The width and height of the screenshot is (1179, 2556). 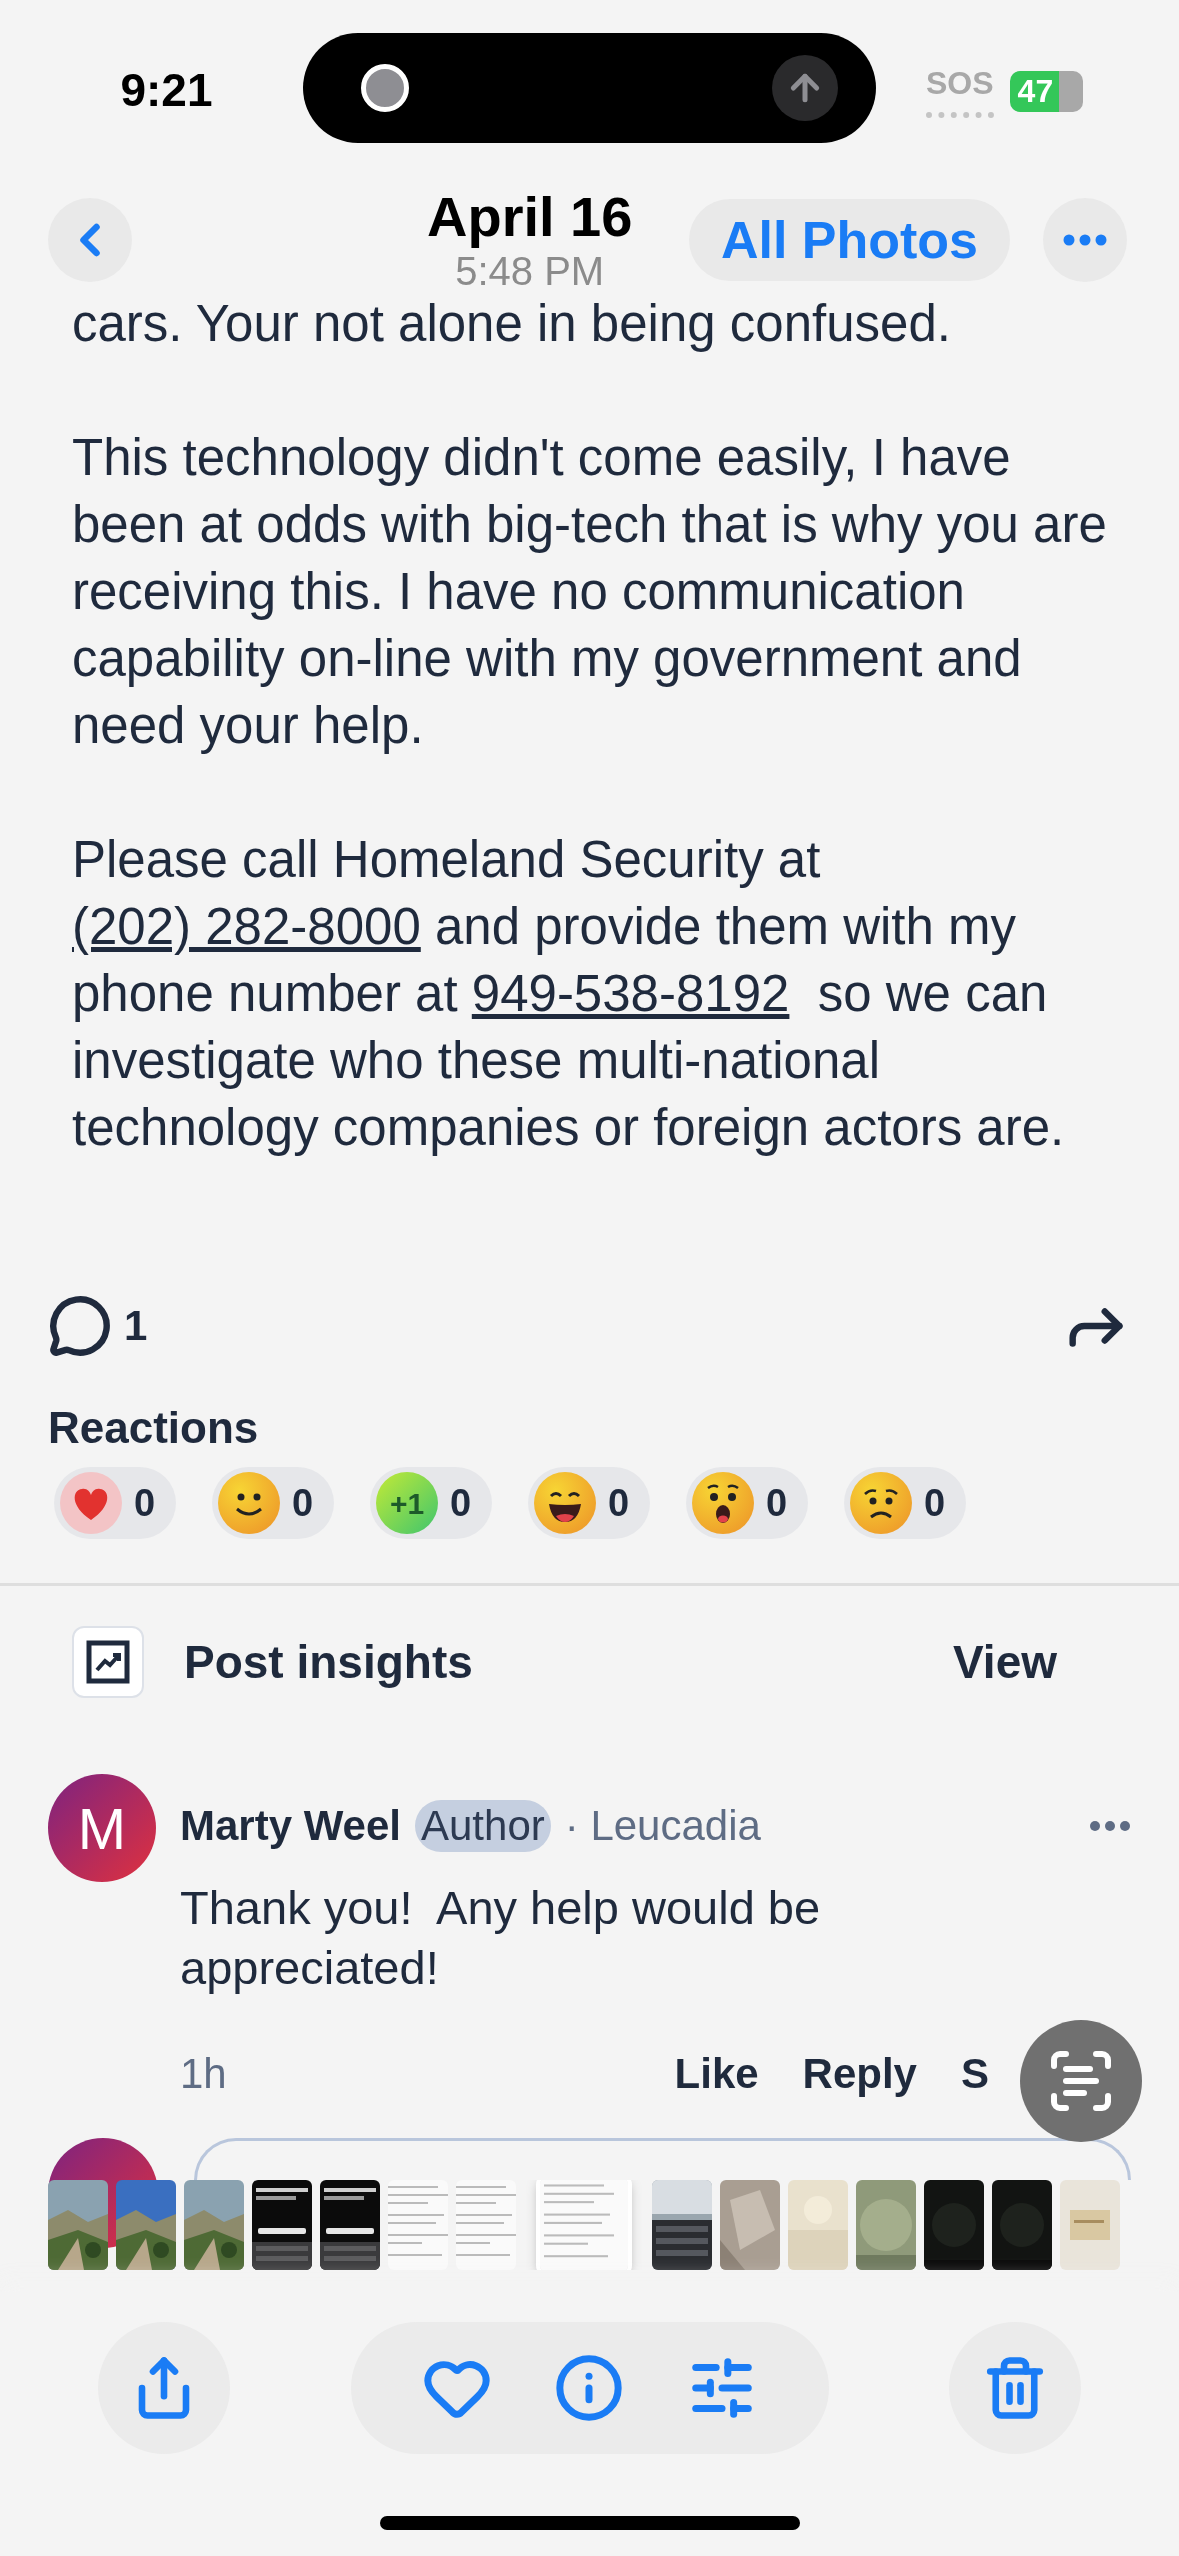 I want to click on post-paragraph: Please call Homeland Security at (202) 282-8000 and provide them with my phone number at 949-538-8192 so we can investigate who these multi-national technology companies or foreign actors are., so click(x=569, y=994).